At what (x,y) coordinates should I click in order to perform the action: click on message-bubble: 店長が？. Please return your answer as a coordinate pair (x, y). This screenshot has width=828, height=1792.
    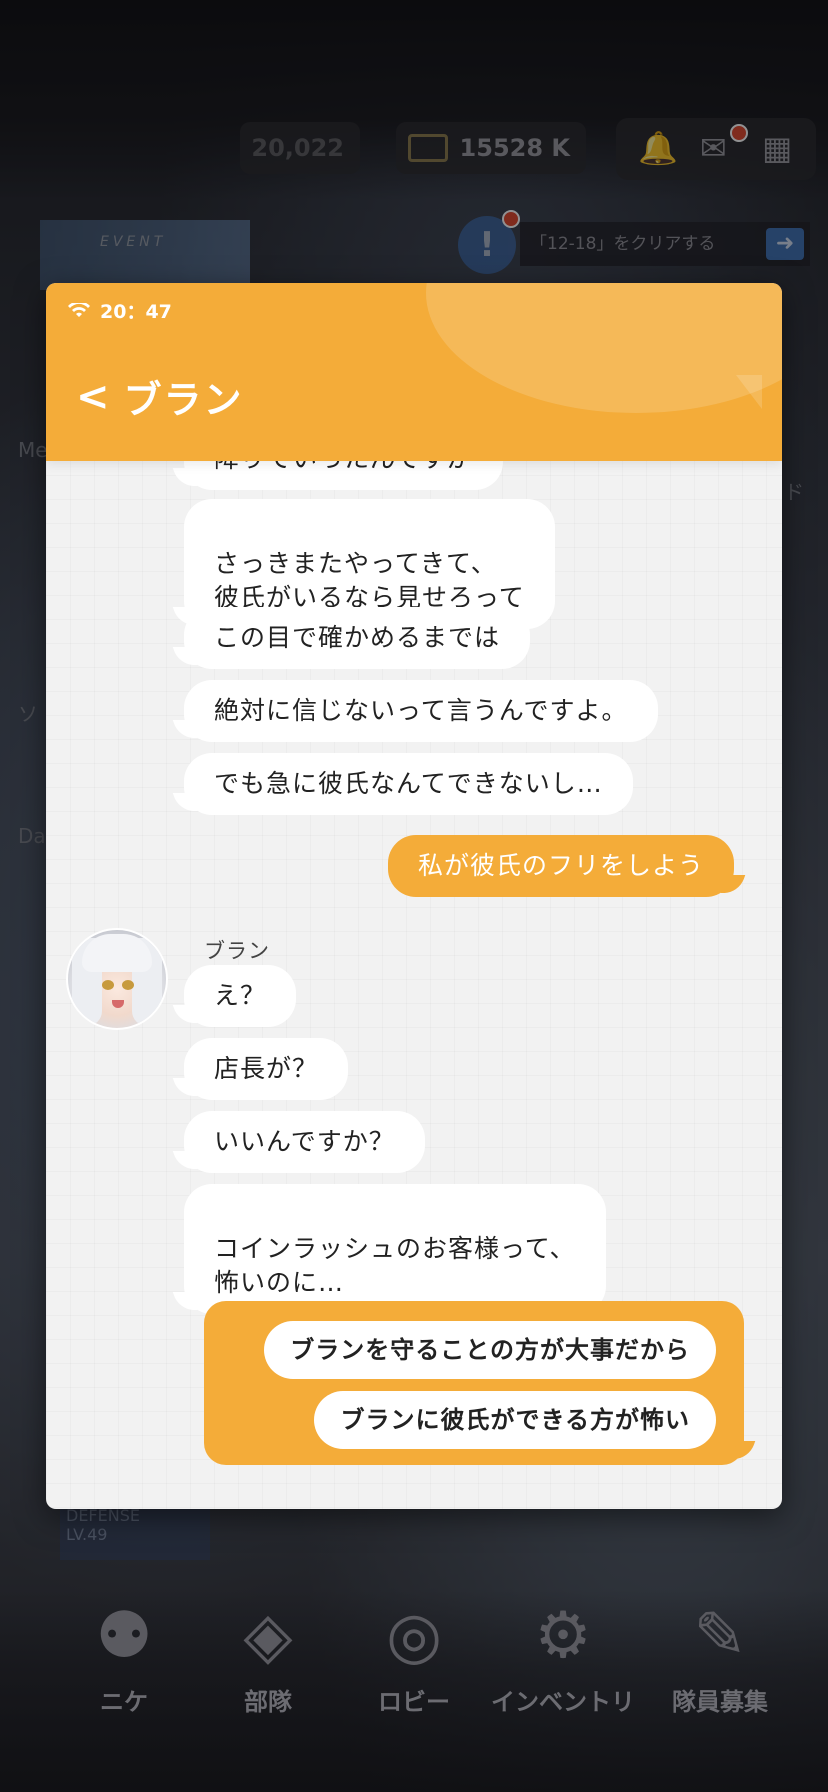
    Looking at the image, I should click on (266, 1069).